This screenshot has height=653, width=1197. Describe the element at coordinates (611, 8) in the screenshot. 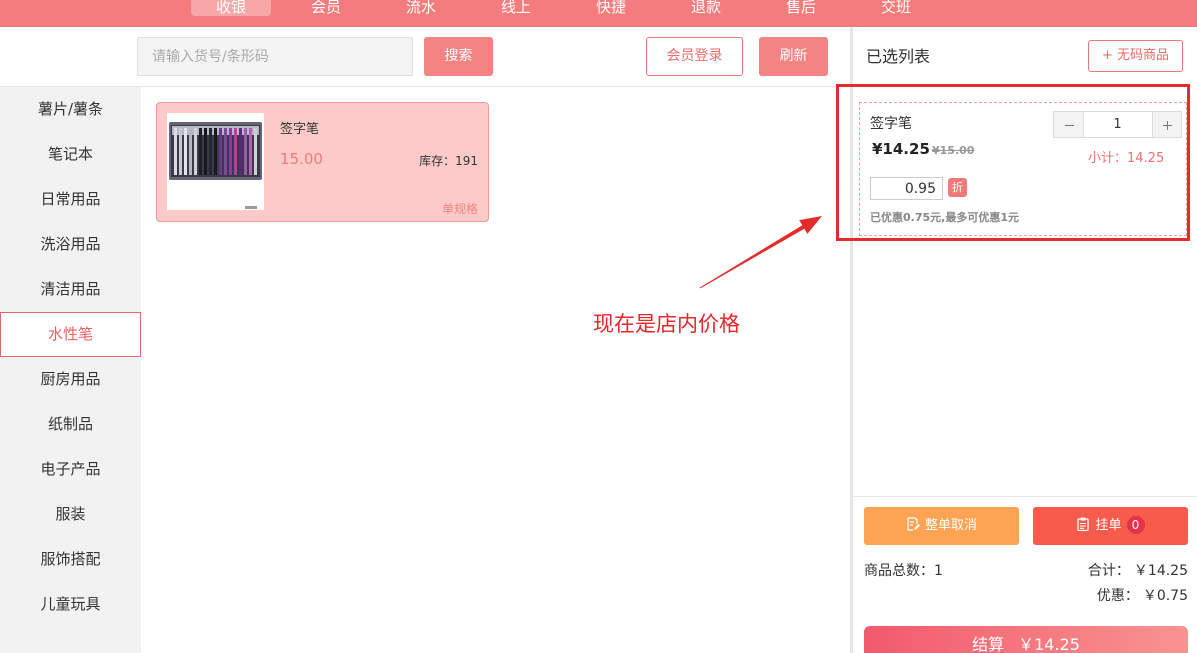

I see `nav-item-shortcuts: 快捷` at that location.